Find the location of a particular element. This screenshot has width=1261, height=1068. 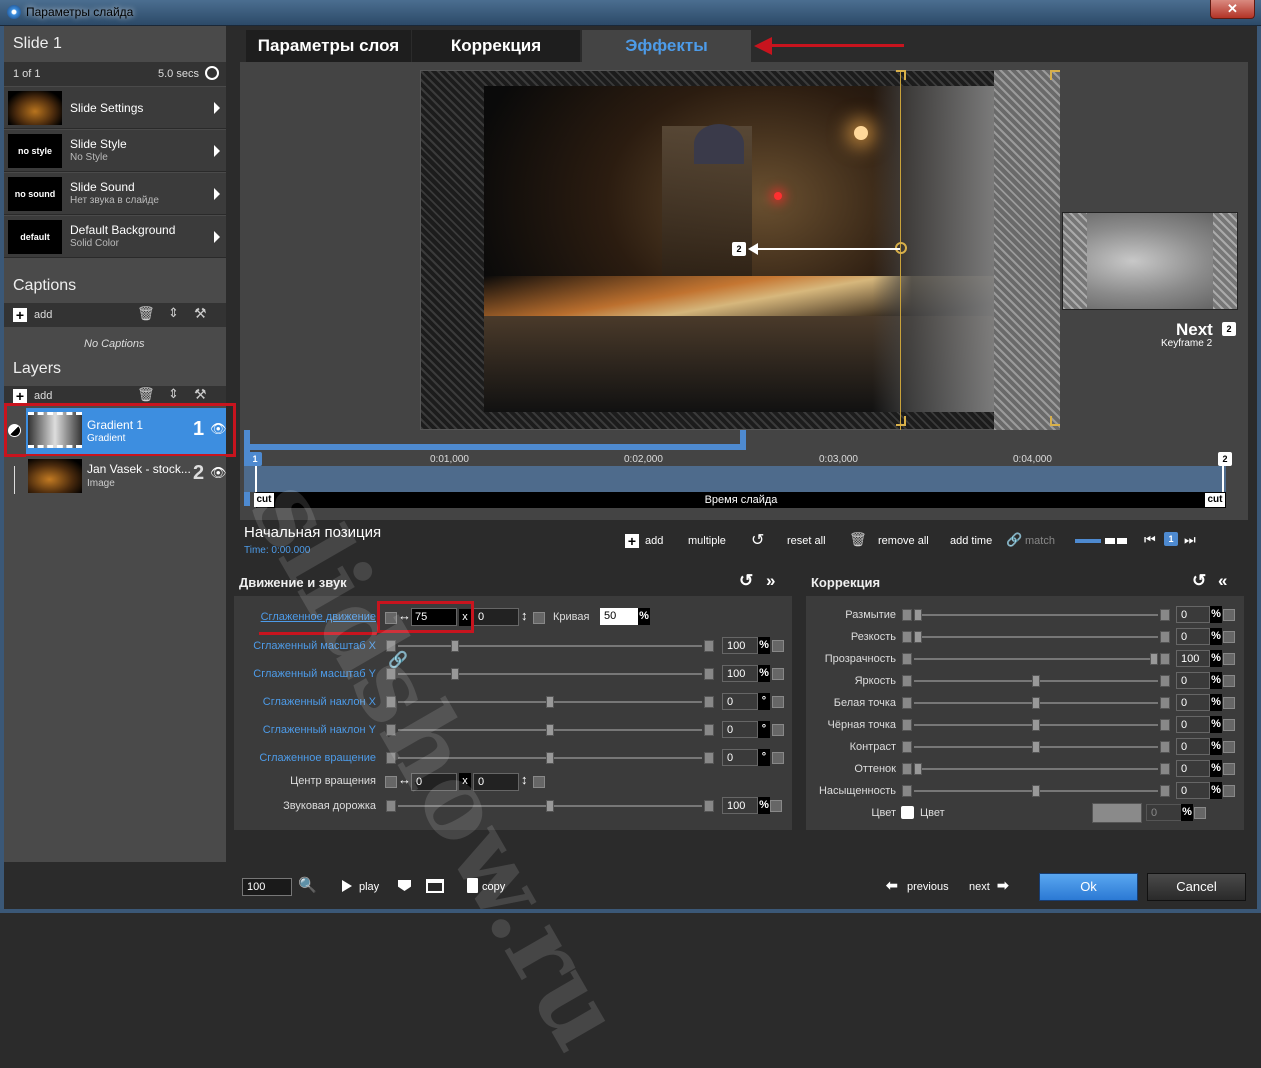

next-keyframe-preview is located at coordinates (1150, 261).